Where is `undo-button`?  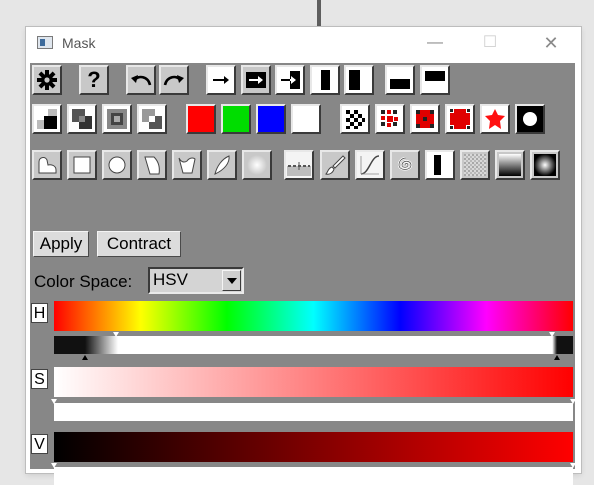
undo-button is located at coordinates (141, 80).